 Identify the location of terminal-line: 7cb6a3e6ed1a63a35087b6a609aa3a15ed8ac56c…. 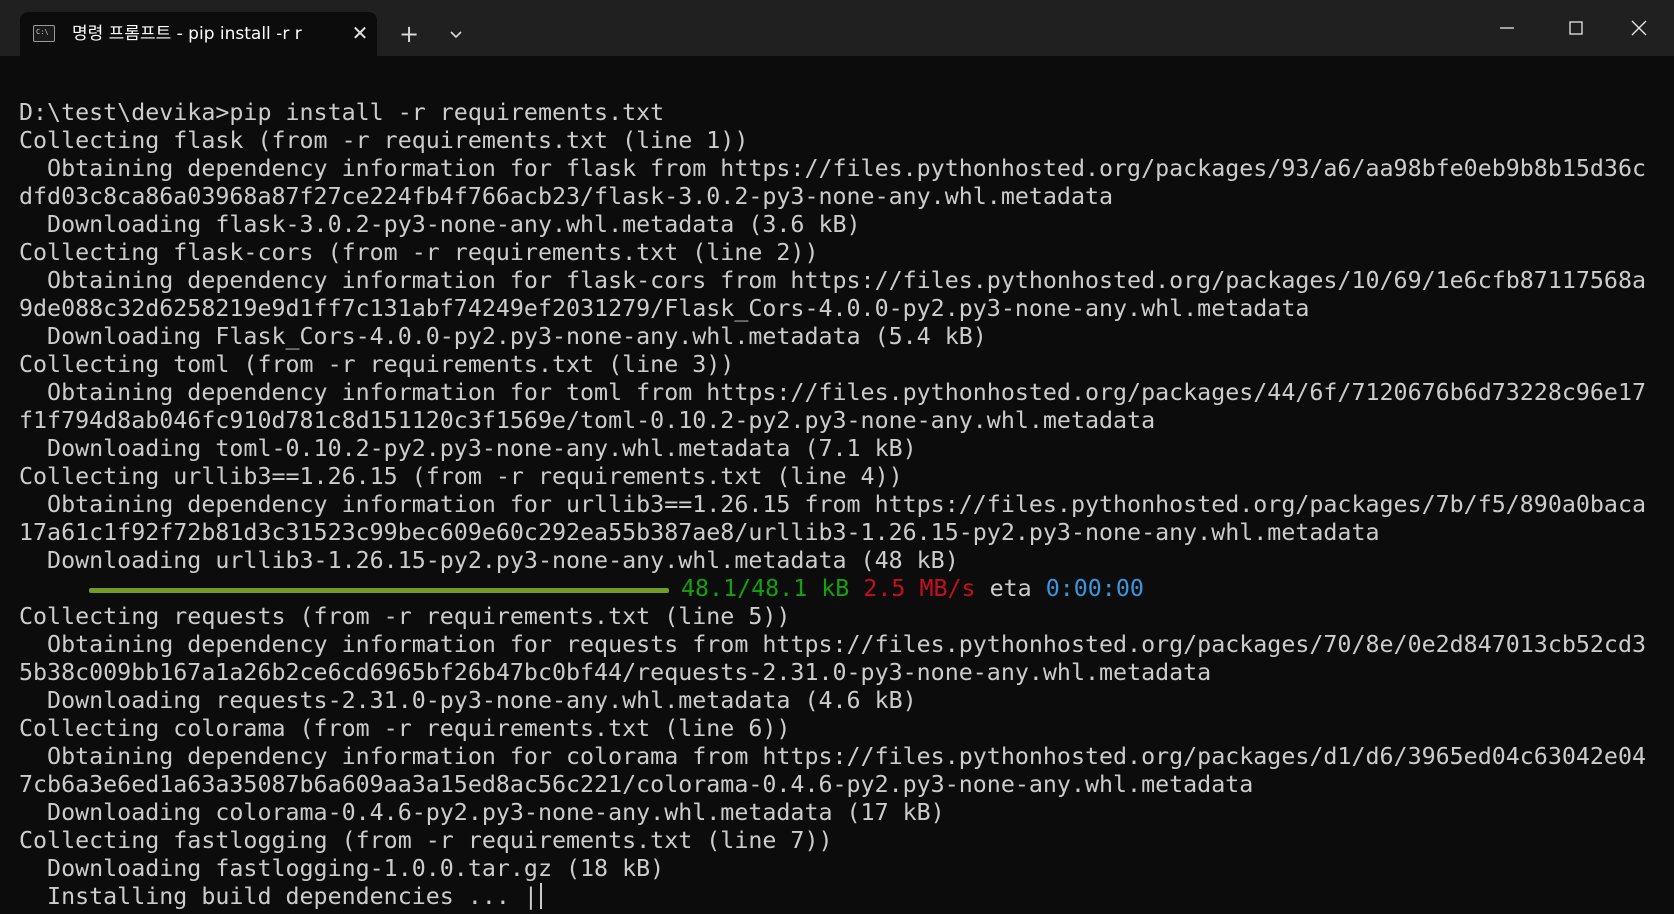
(636, 784).